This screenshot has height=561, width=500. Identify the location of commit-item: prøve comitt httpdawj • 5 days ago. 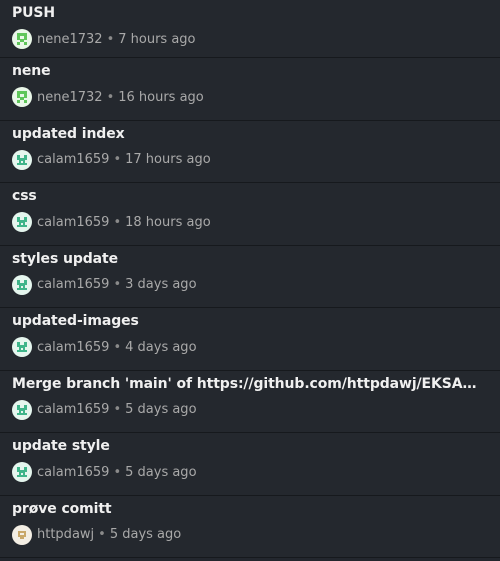
(250, 526).